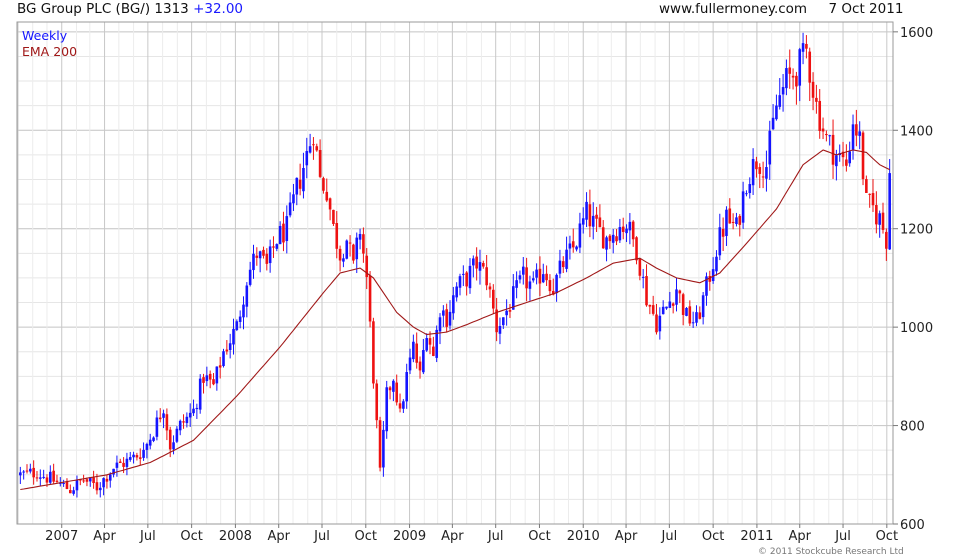 This screenshot has width=980, height=560. I want to click on y-tick-label: 800, so click(912, 427).